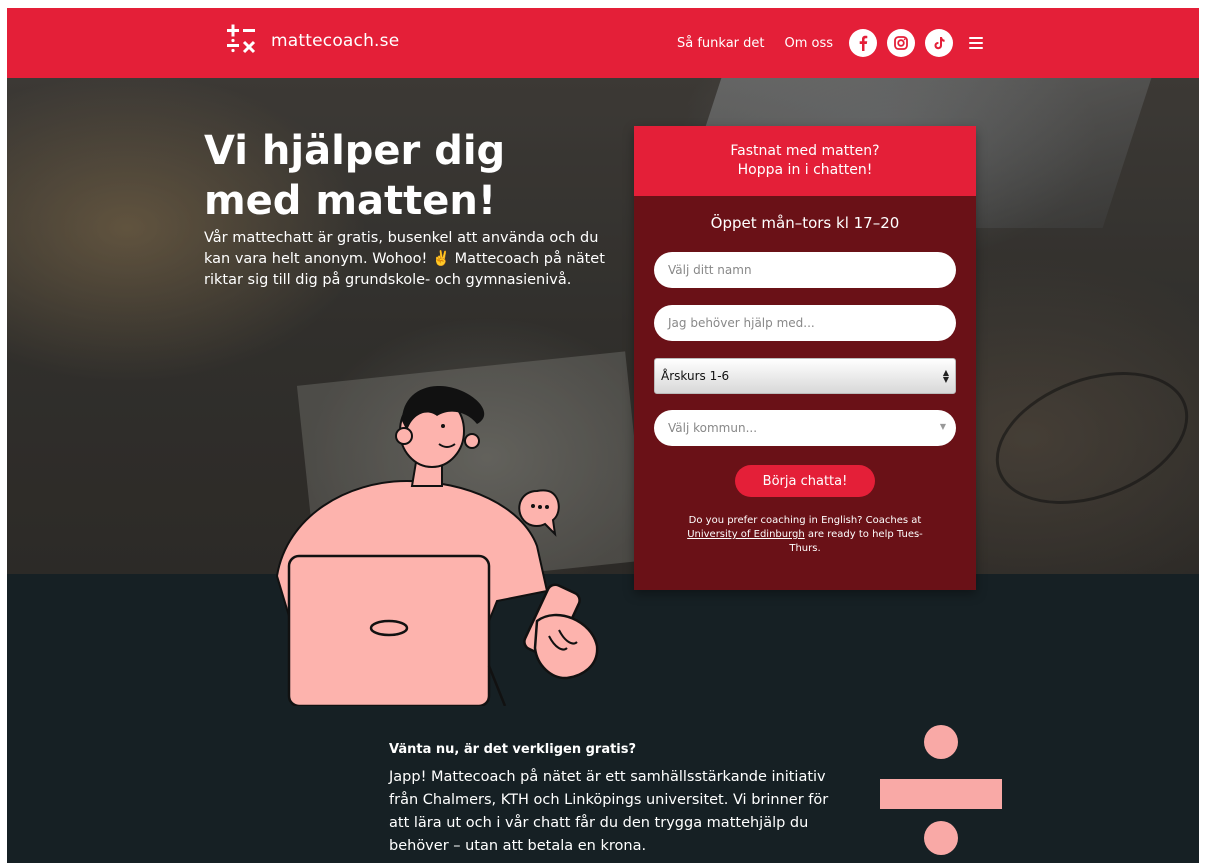 The height and width of the screenshot is (863, 1206). What do you see at coordinates (901, 43) in the screenshot?
I see `instagram-icon` at bounding box center [901, 43].